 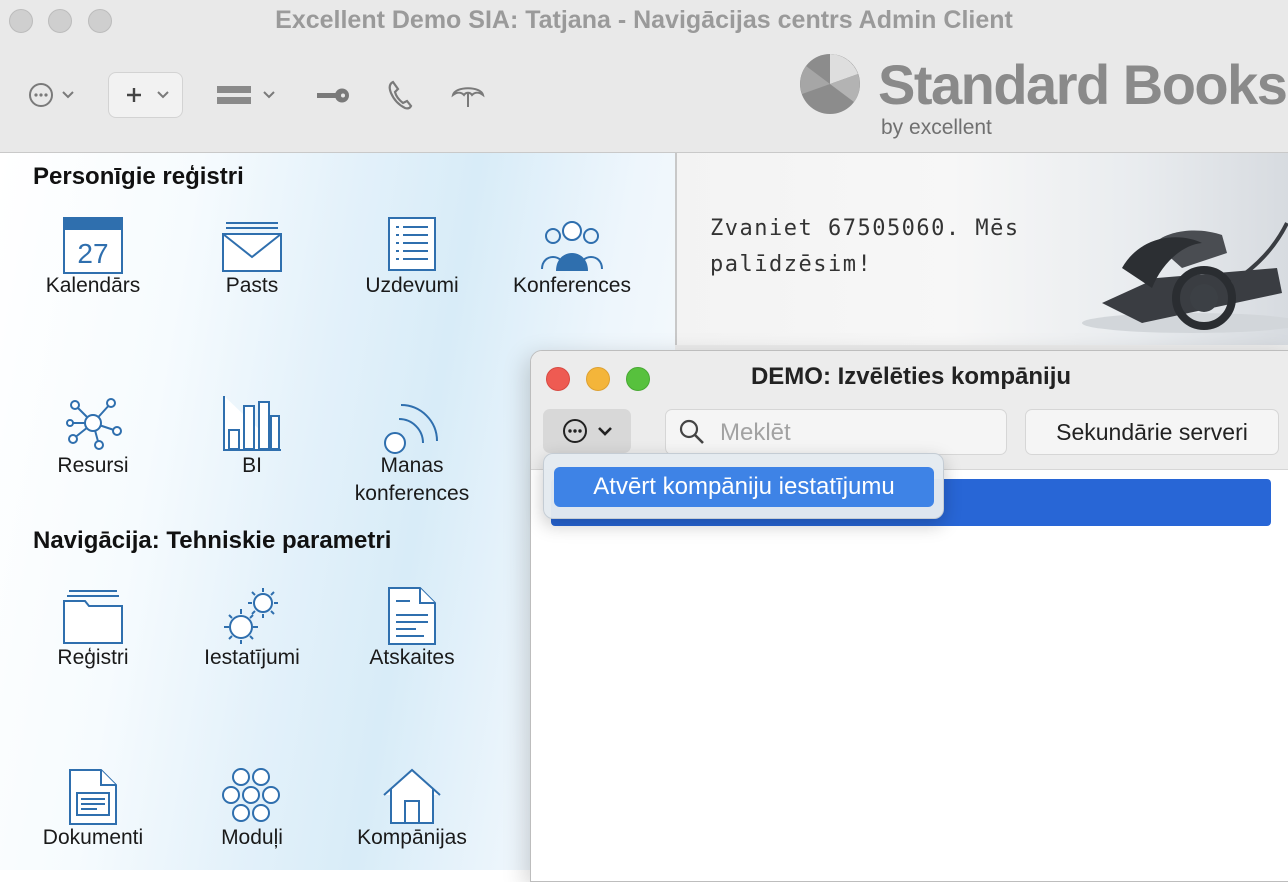 I want to click on logo-title: Standard Books, so click(x=1083, y=84).